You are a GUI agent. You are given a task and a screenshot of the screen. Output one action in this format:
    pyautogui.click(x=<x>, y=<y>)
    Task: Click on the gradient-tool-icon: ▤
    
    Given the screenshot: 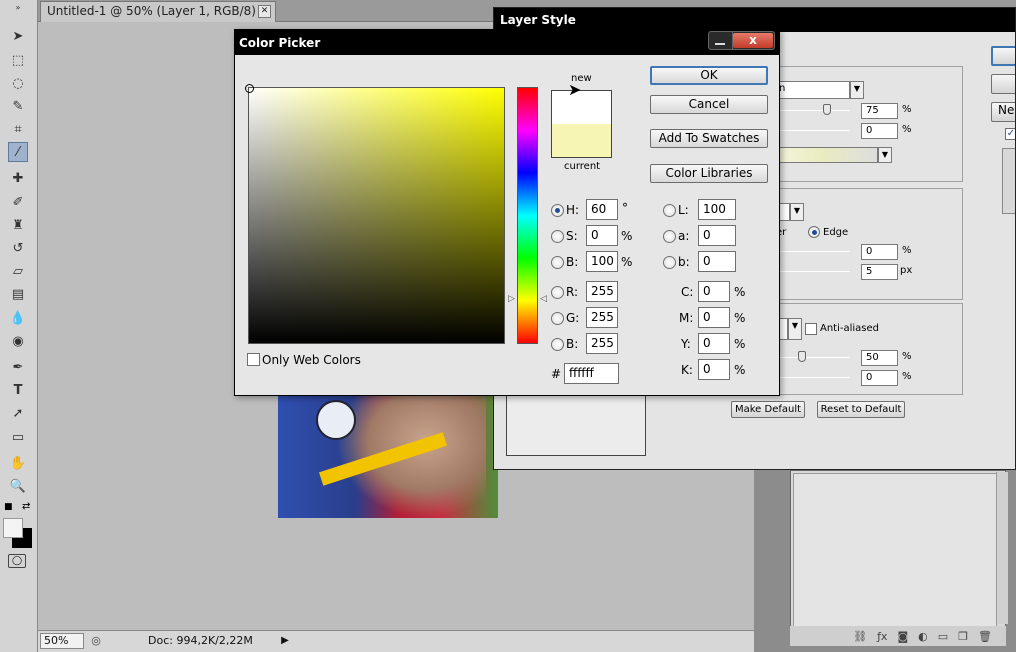 What is the action you would take?
    pyautogui.click(x=18, y=294)
    